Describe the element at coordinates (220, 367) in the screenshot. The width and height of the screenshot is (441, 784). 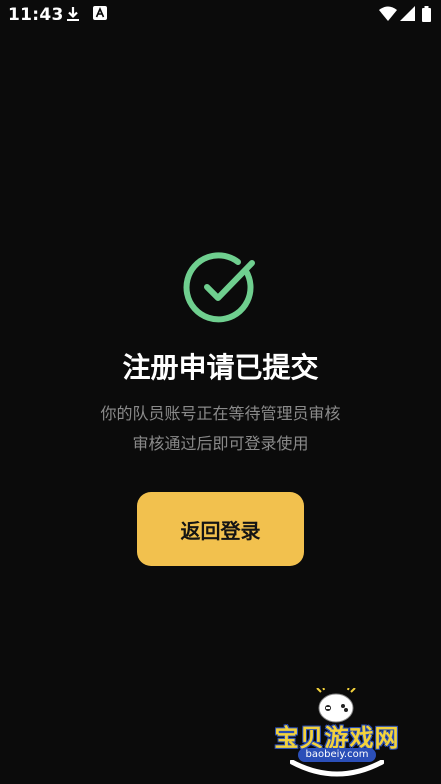
I see `page-title: 注册申请已提交` at that location.